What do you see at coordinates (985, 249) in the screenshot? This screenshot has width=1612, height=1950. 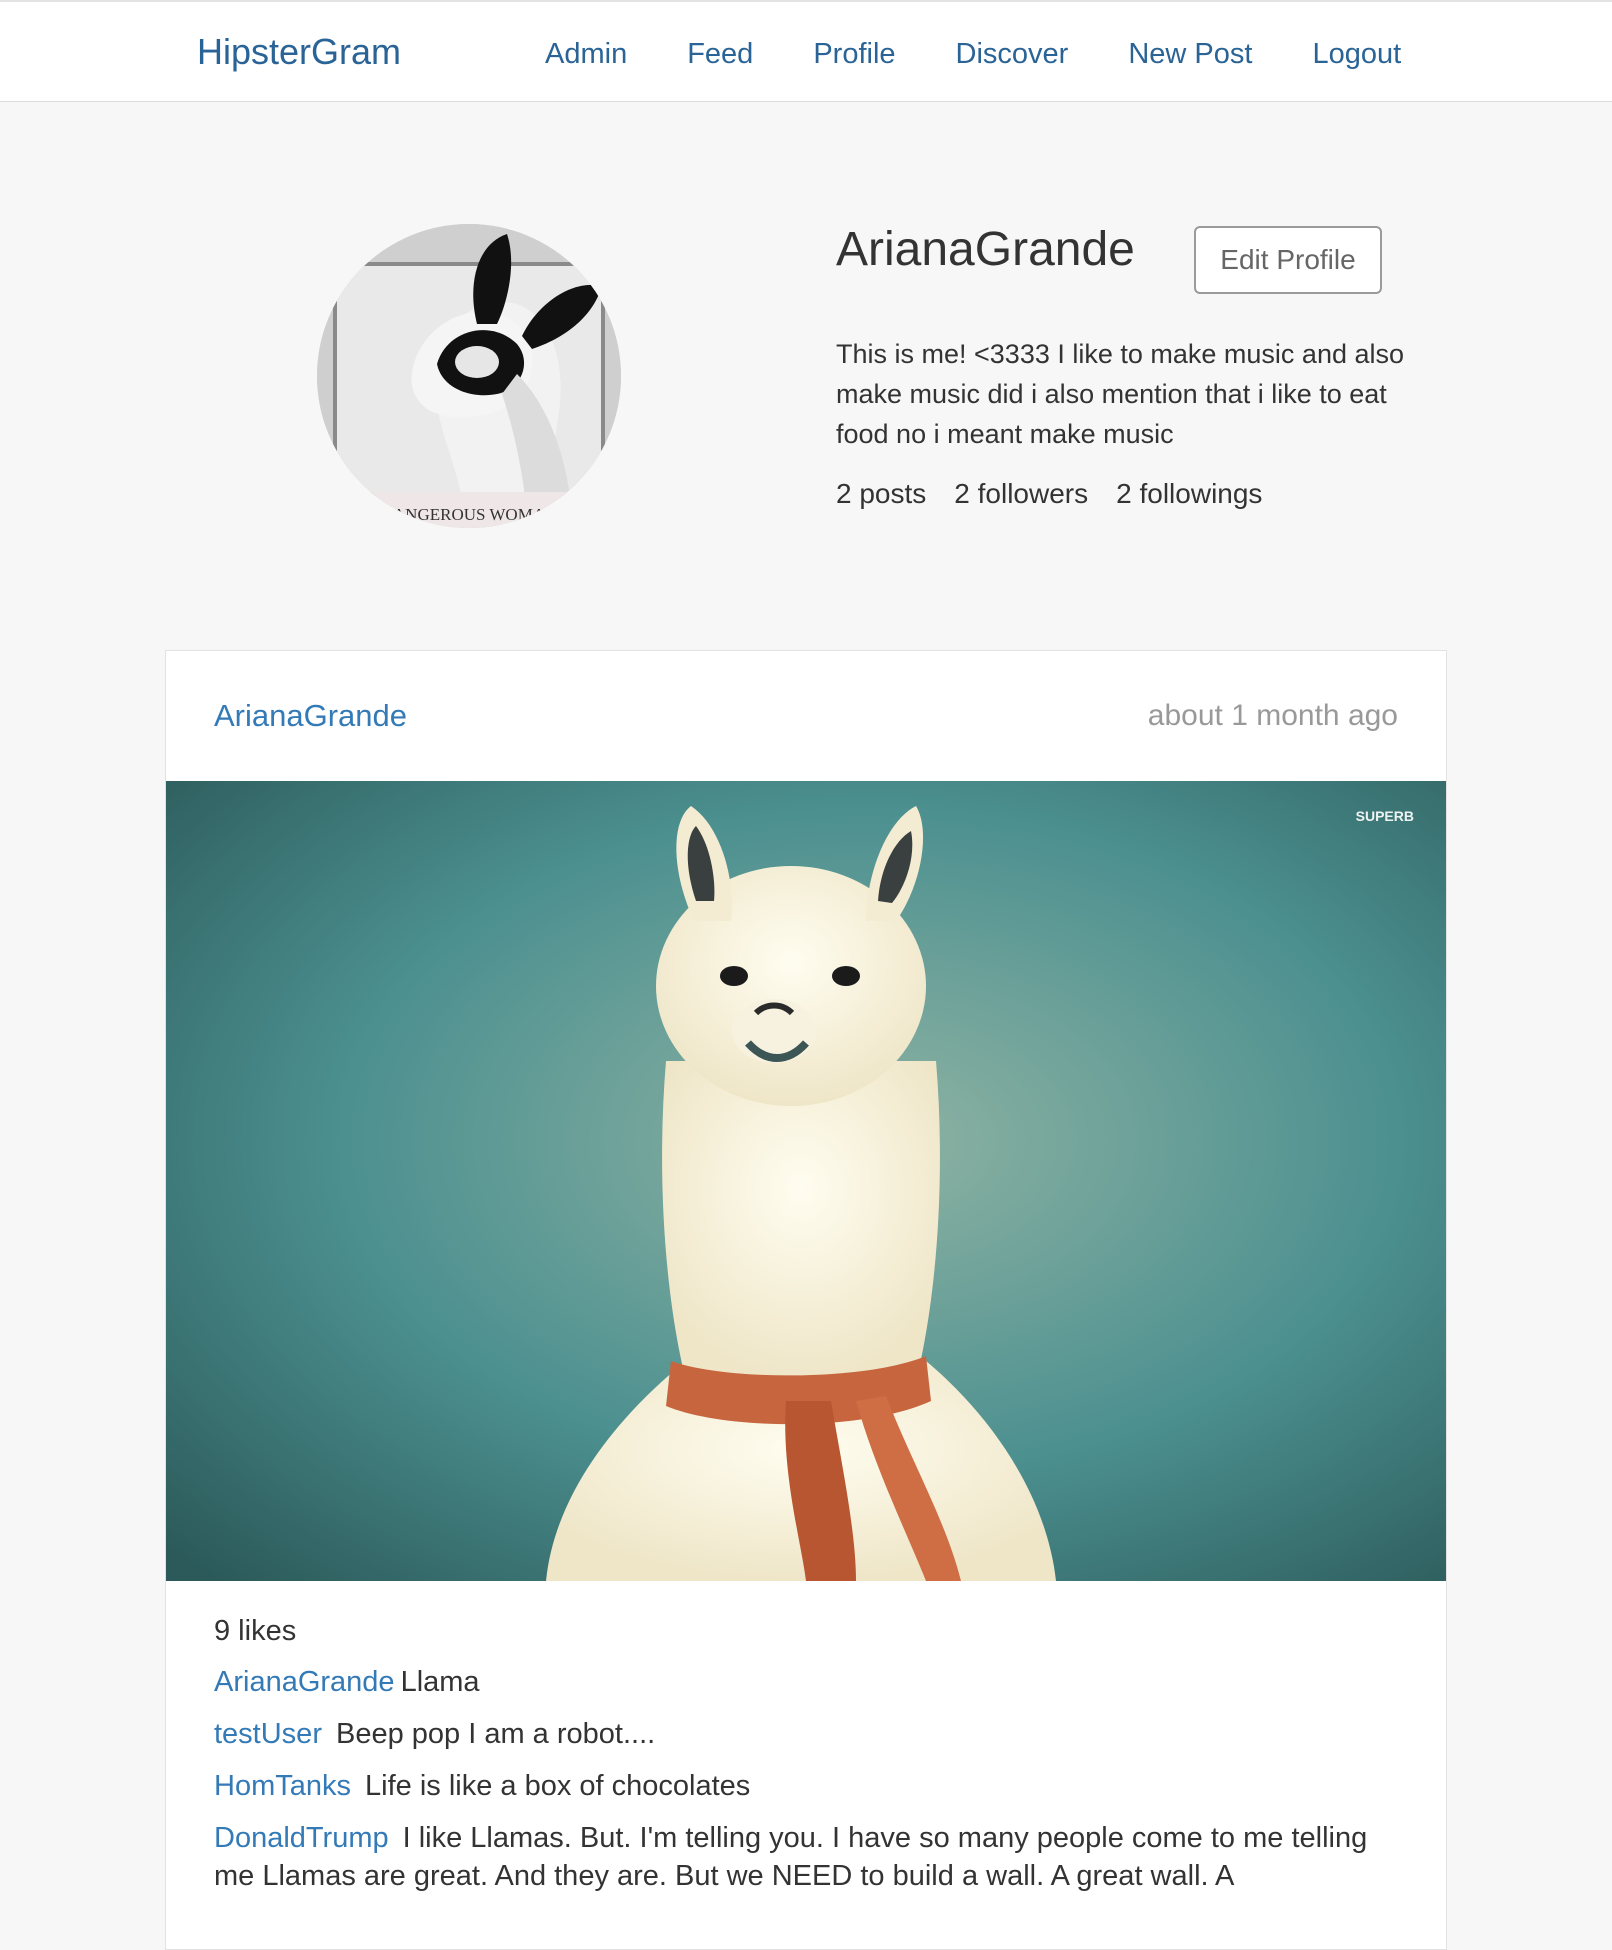 I see `profile-username: ArianaGrande` at bounding box center [985, 249].